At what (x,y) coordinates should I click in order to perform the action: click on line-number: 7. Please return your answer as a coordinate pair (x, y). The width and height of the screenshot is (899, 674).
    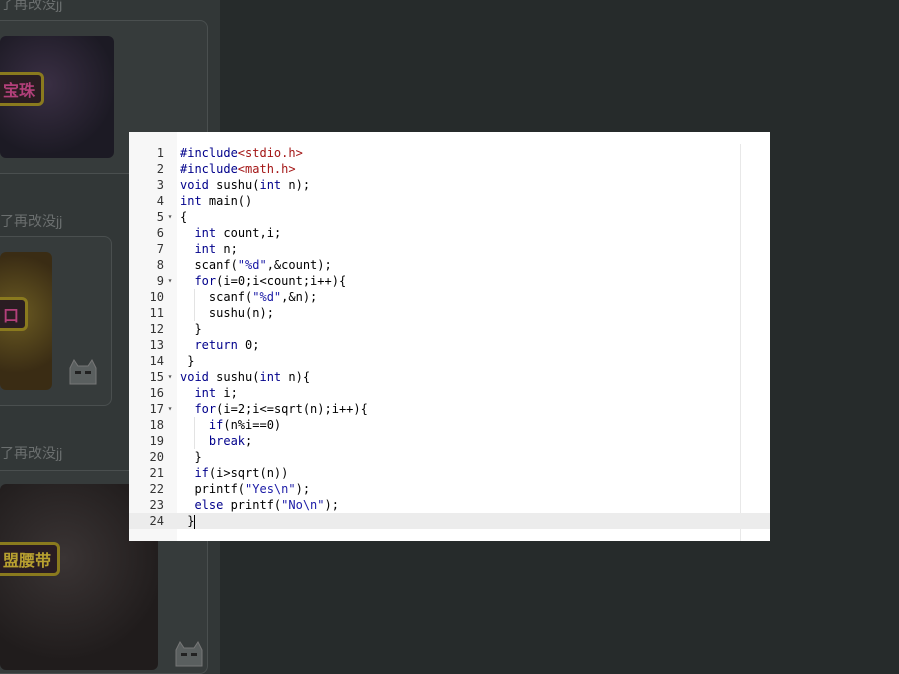
    Looking at the image, I should click on (160, 249).